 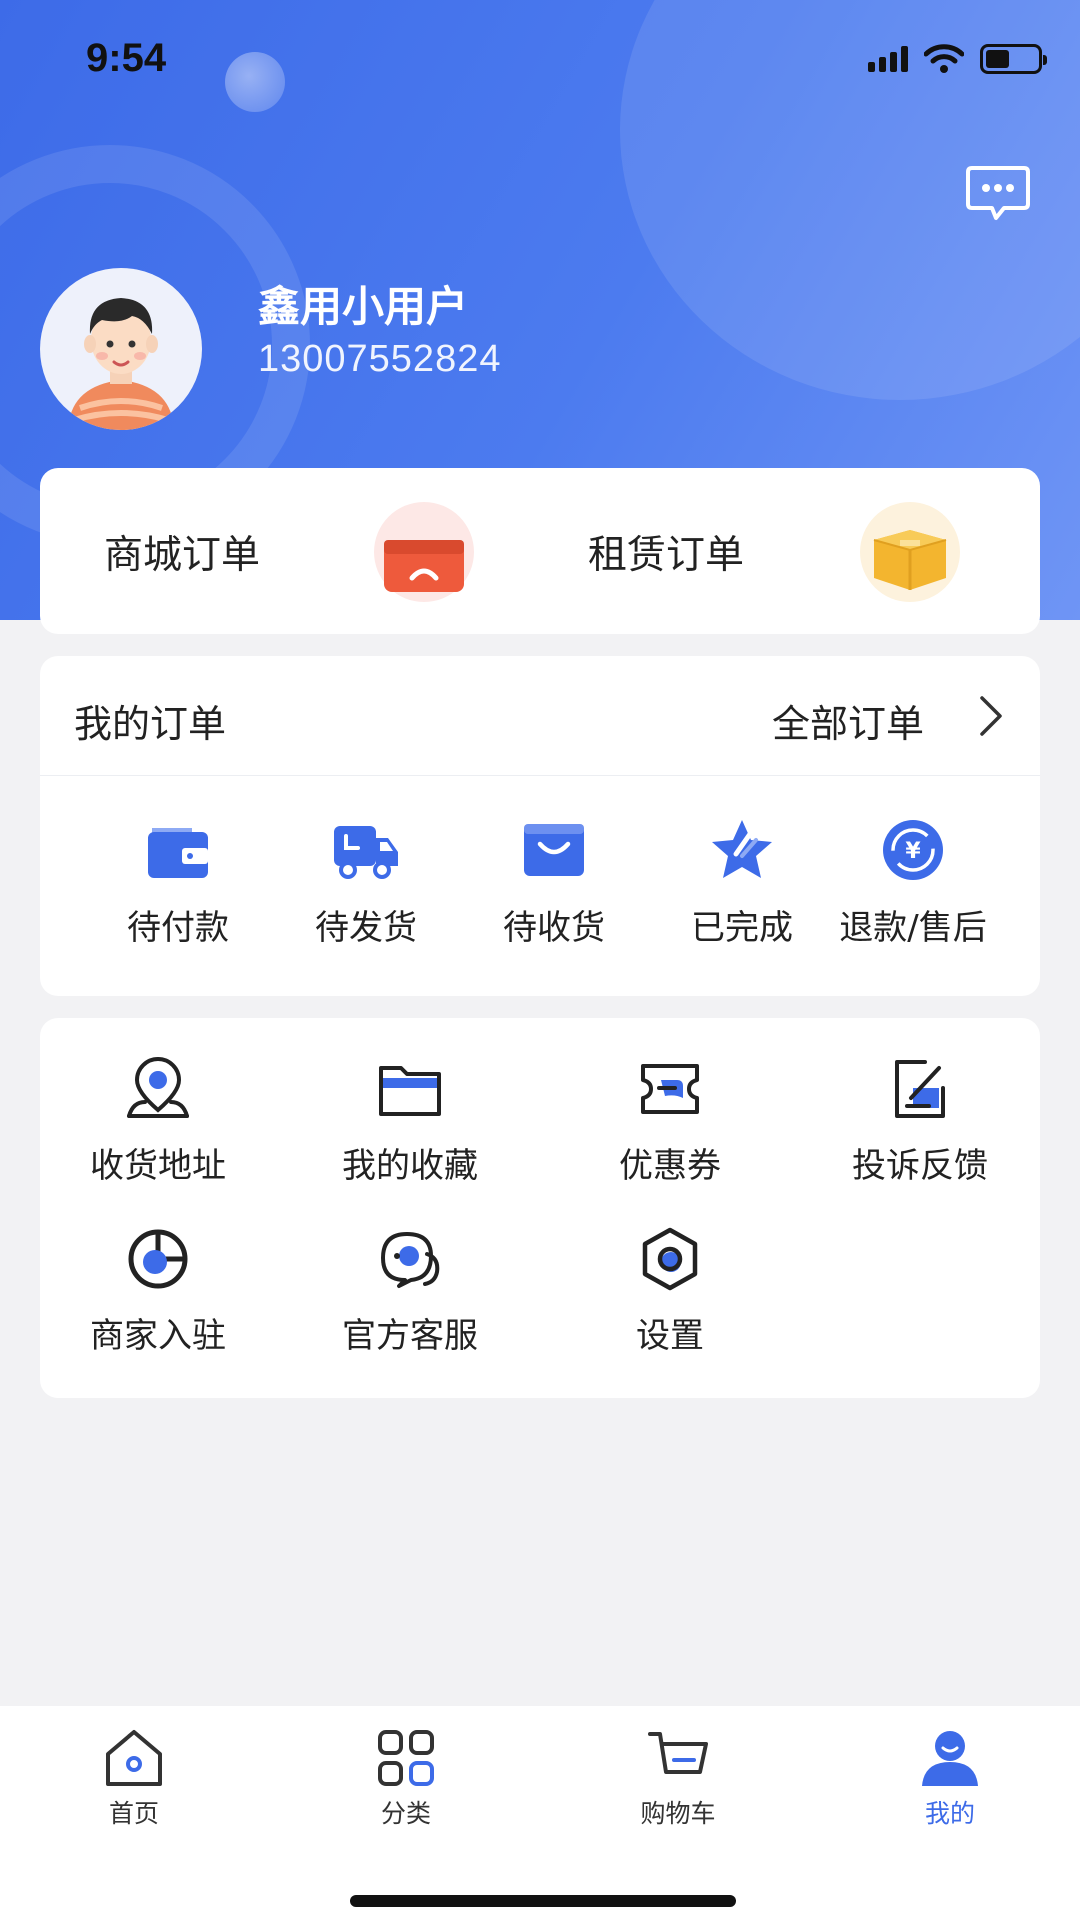 I want to click on order-status-pending-payment: 待付款, so click(x=178, y=881).